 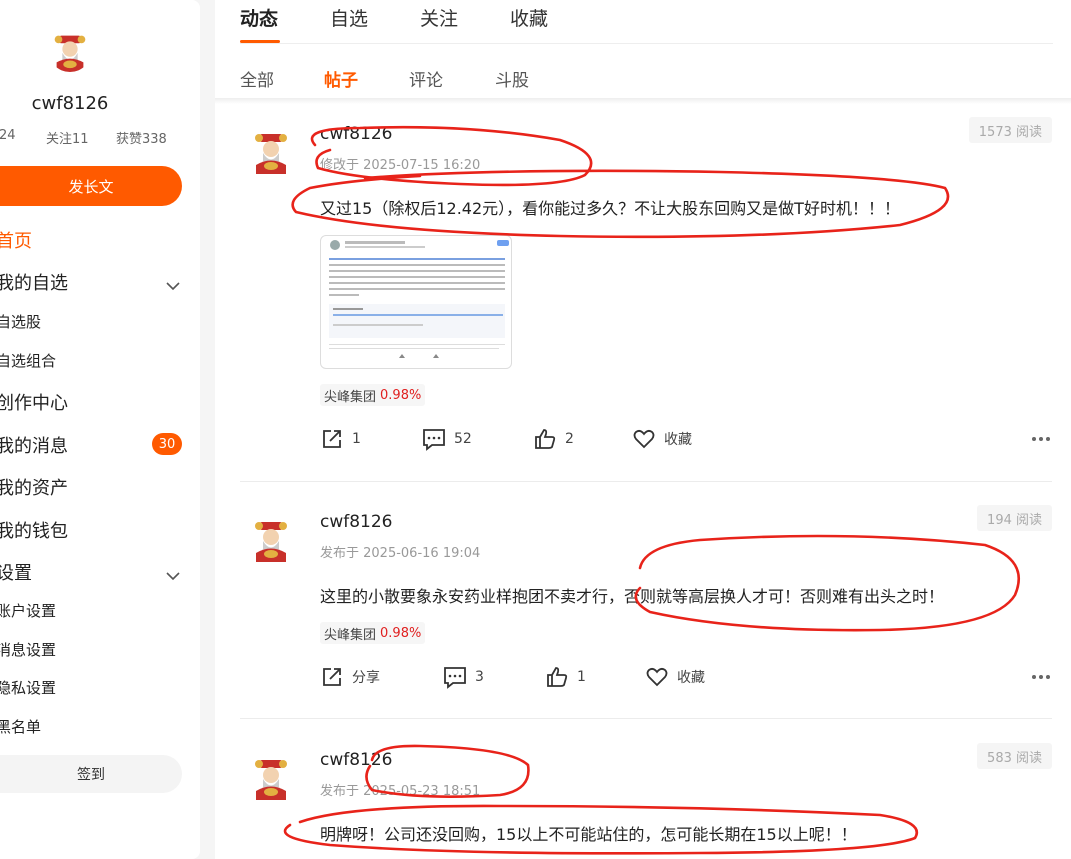 I want to click on share-button: 1, so click(x=340, y=439).